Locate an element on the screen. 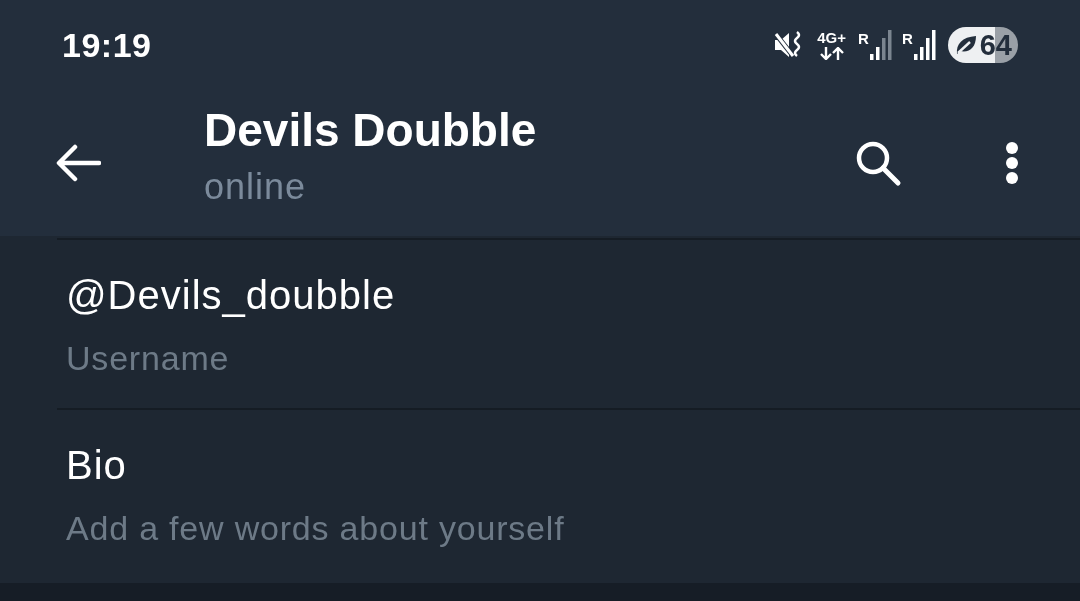 The width and height of the screenshot is (1080, 601). data-arrows-icon is located at coordinates (831, 53).